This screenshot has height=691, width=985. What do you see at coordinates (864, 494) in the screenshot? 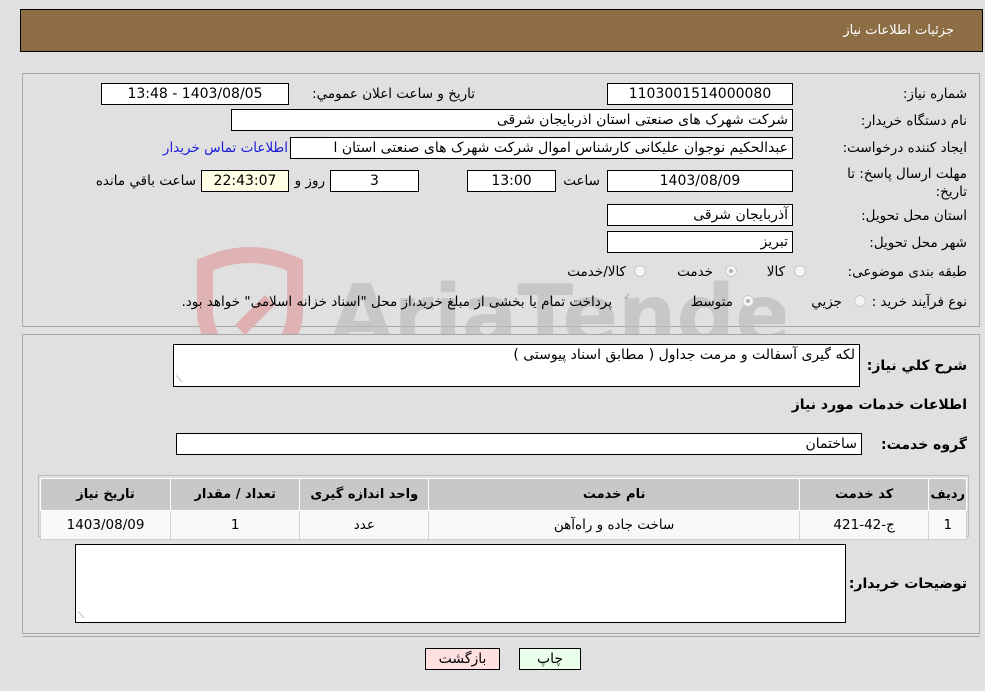
I see `col-service-code: کد خدمت` at bounding box center [864, 494].